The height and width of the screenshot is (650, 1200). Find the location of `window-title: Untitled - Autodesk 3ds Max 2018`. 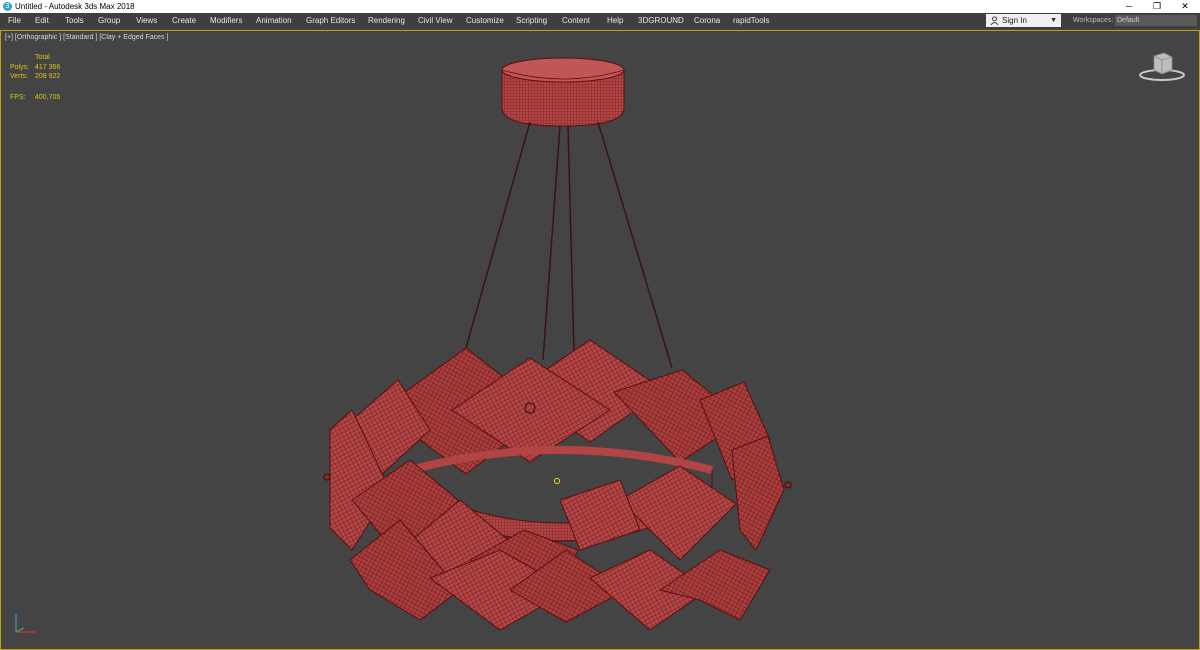

window-title: Untitled - Autodesk 3ds Max 2018 is located at coordinates (75, 6).